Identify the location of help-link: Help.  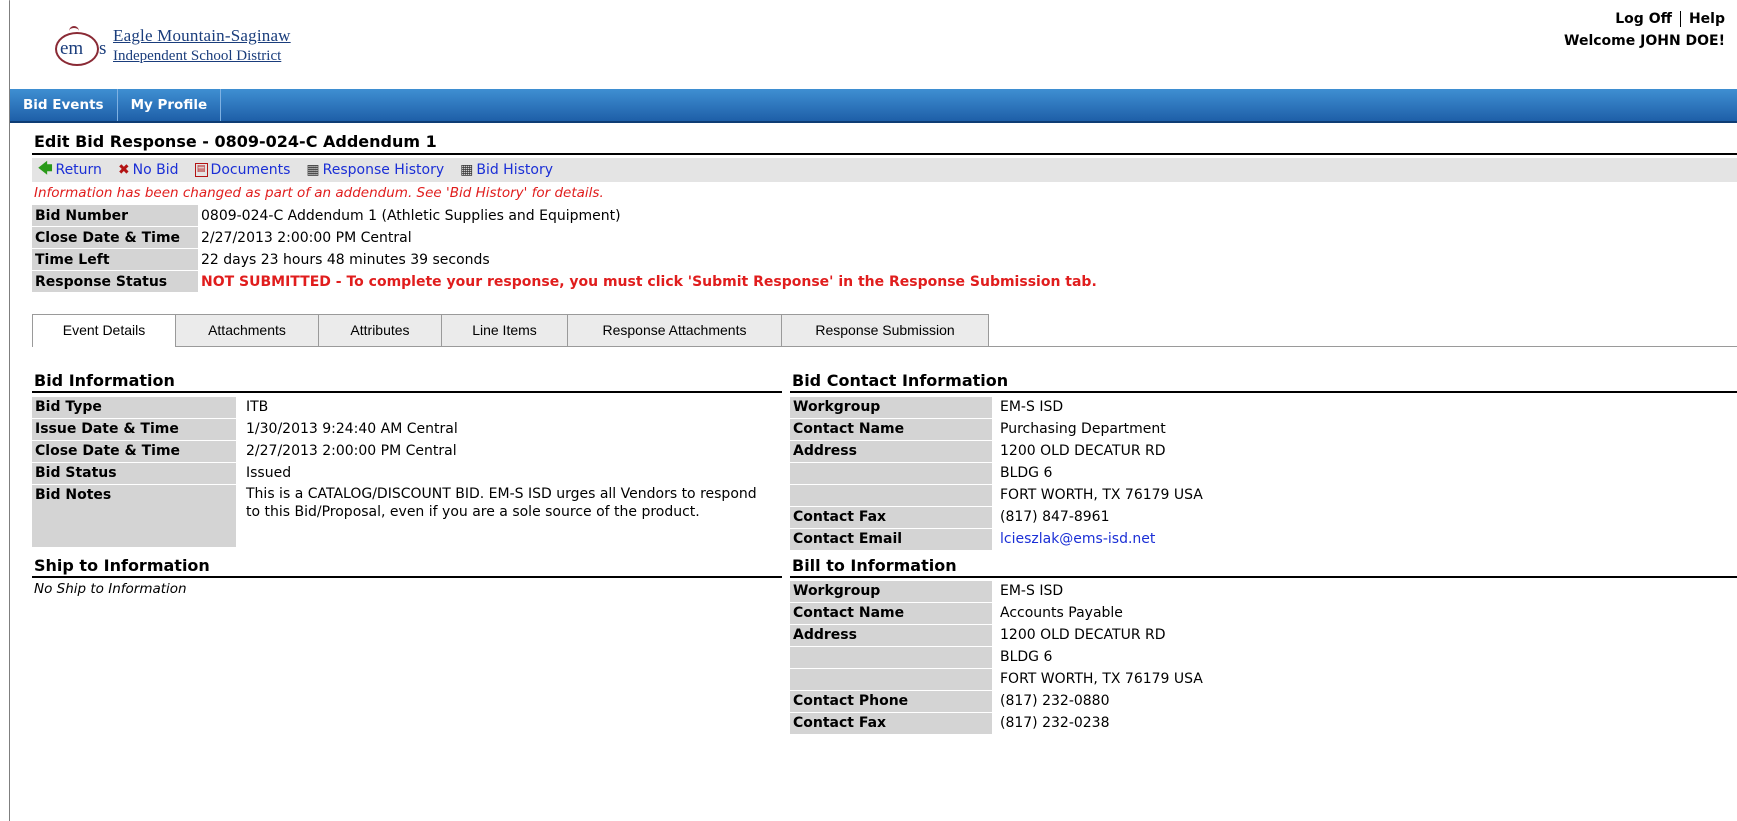
(1707, 19).